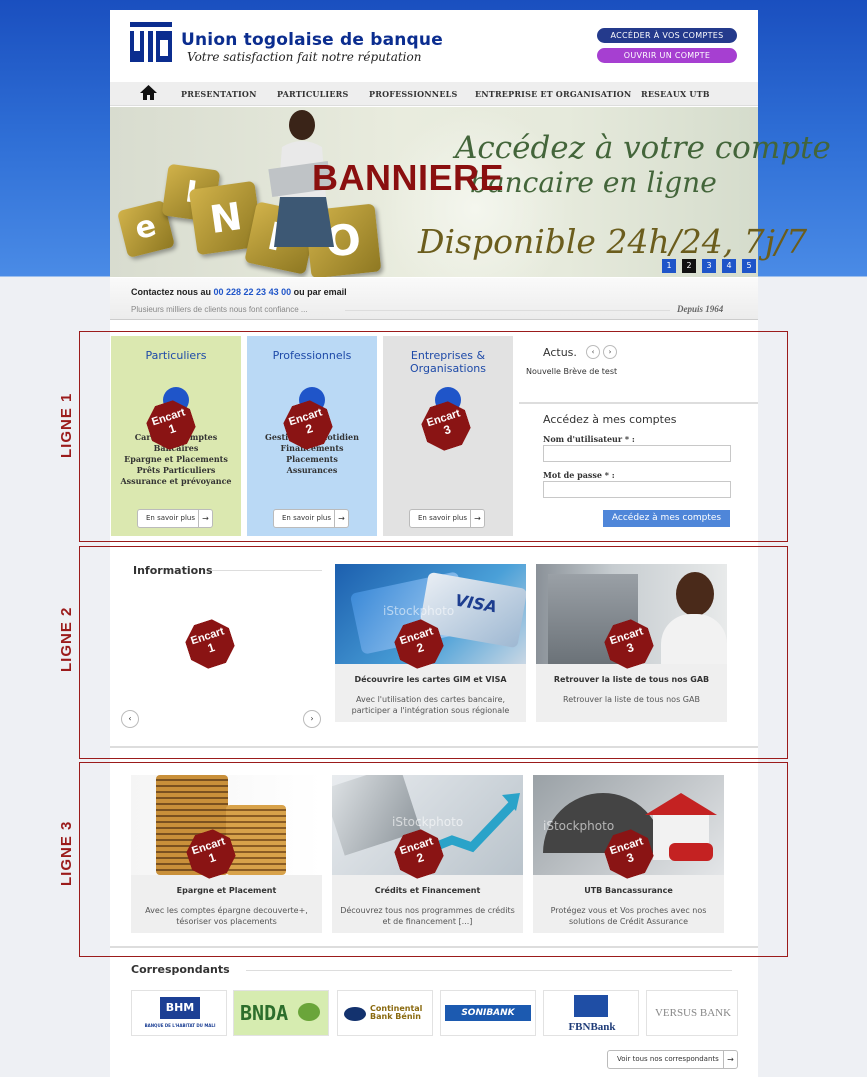  What do you see at coordinates (180, 1008) in the screenshot?
I see `bhm-logo: BHM` at bounding box center [180, 1008].